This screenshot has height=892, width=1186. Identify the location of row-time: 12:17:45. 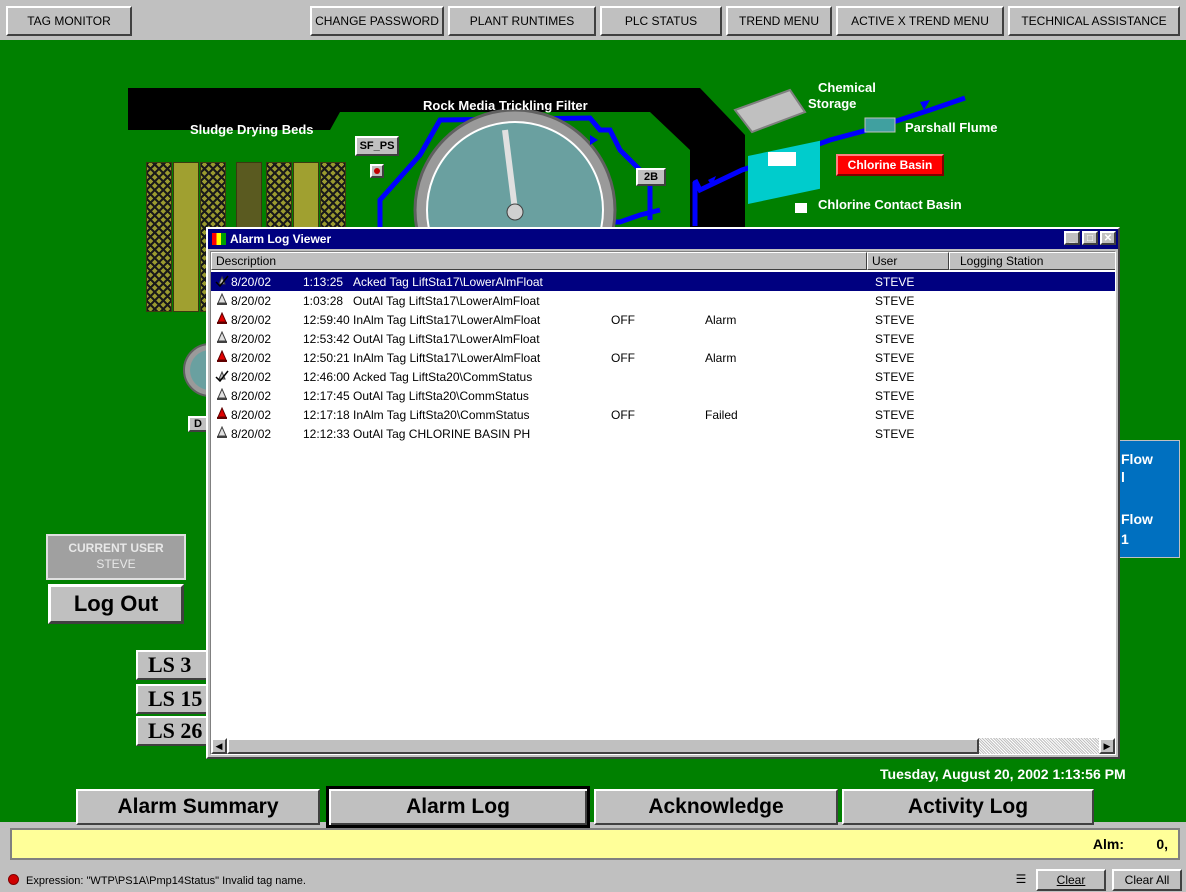
(326, 395).